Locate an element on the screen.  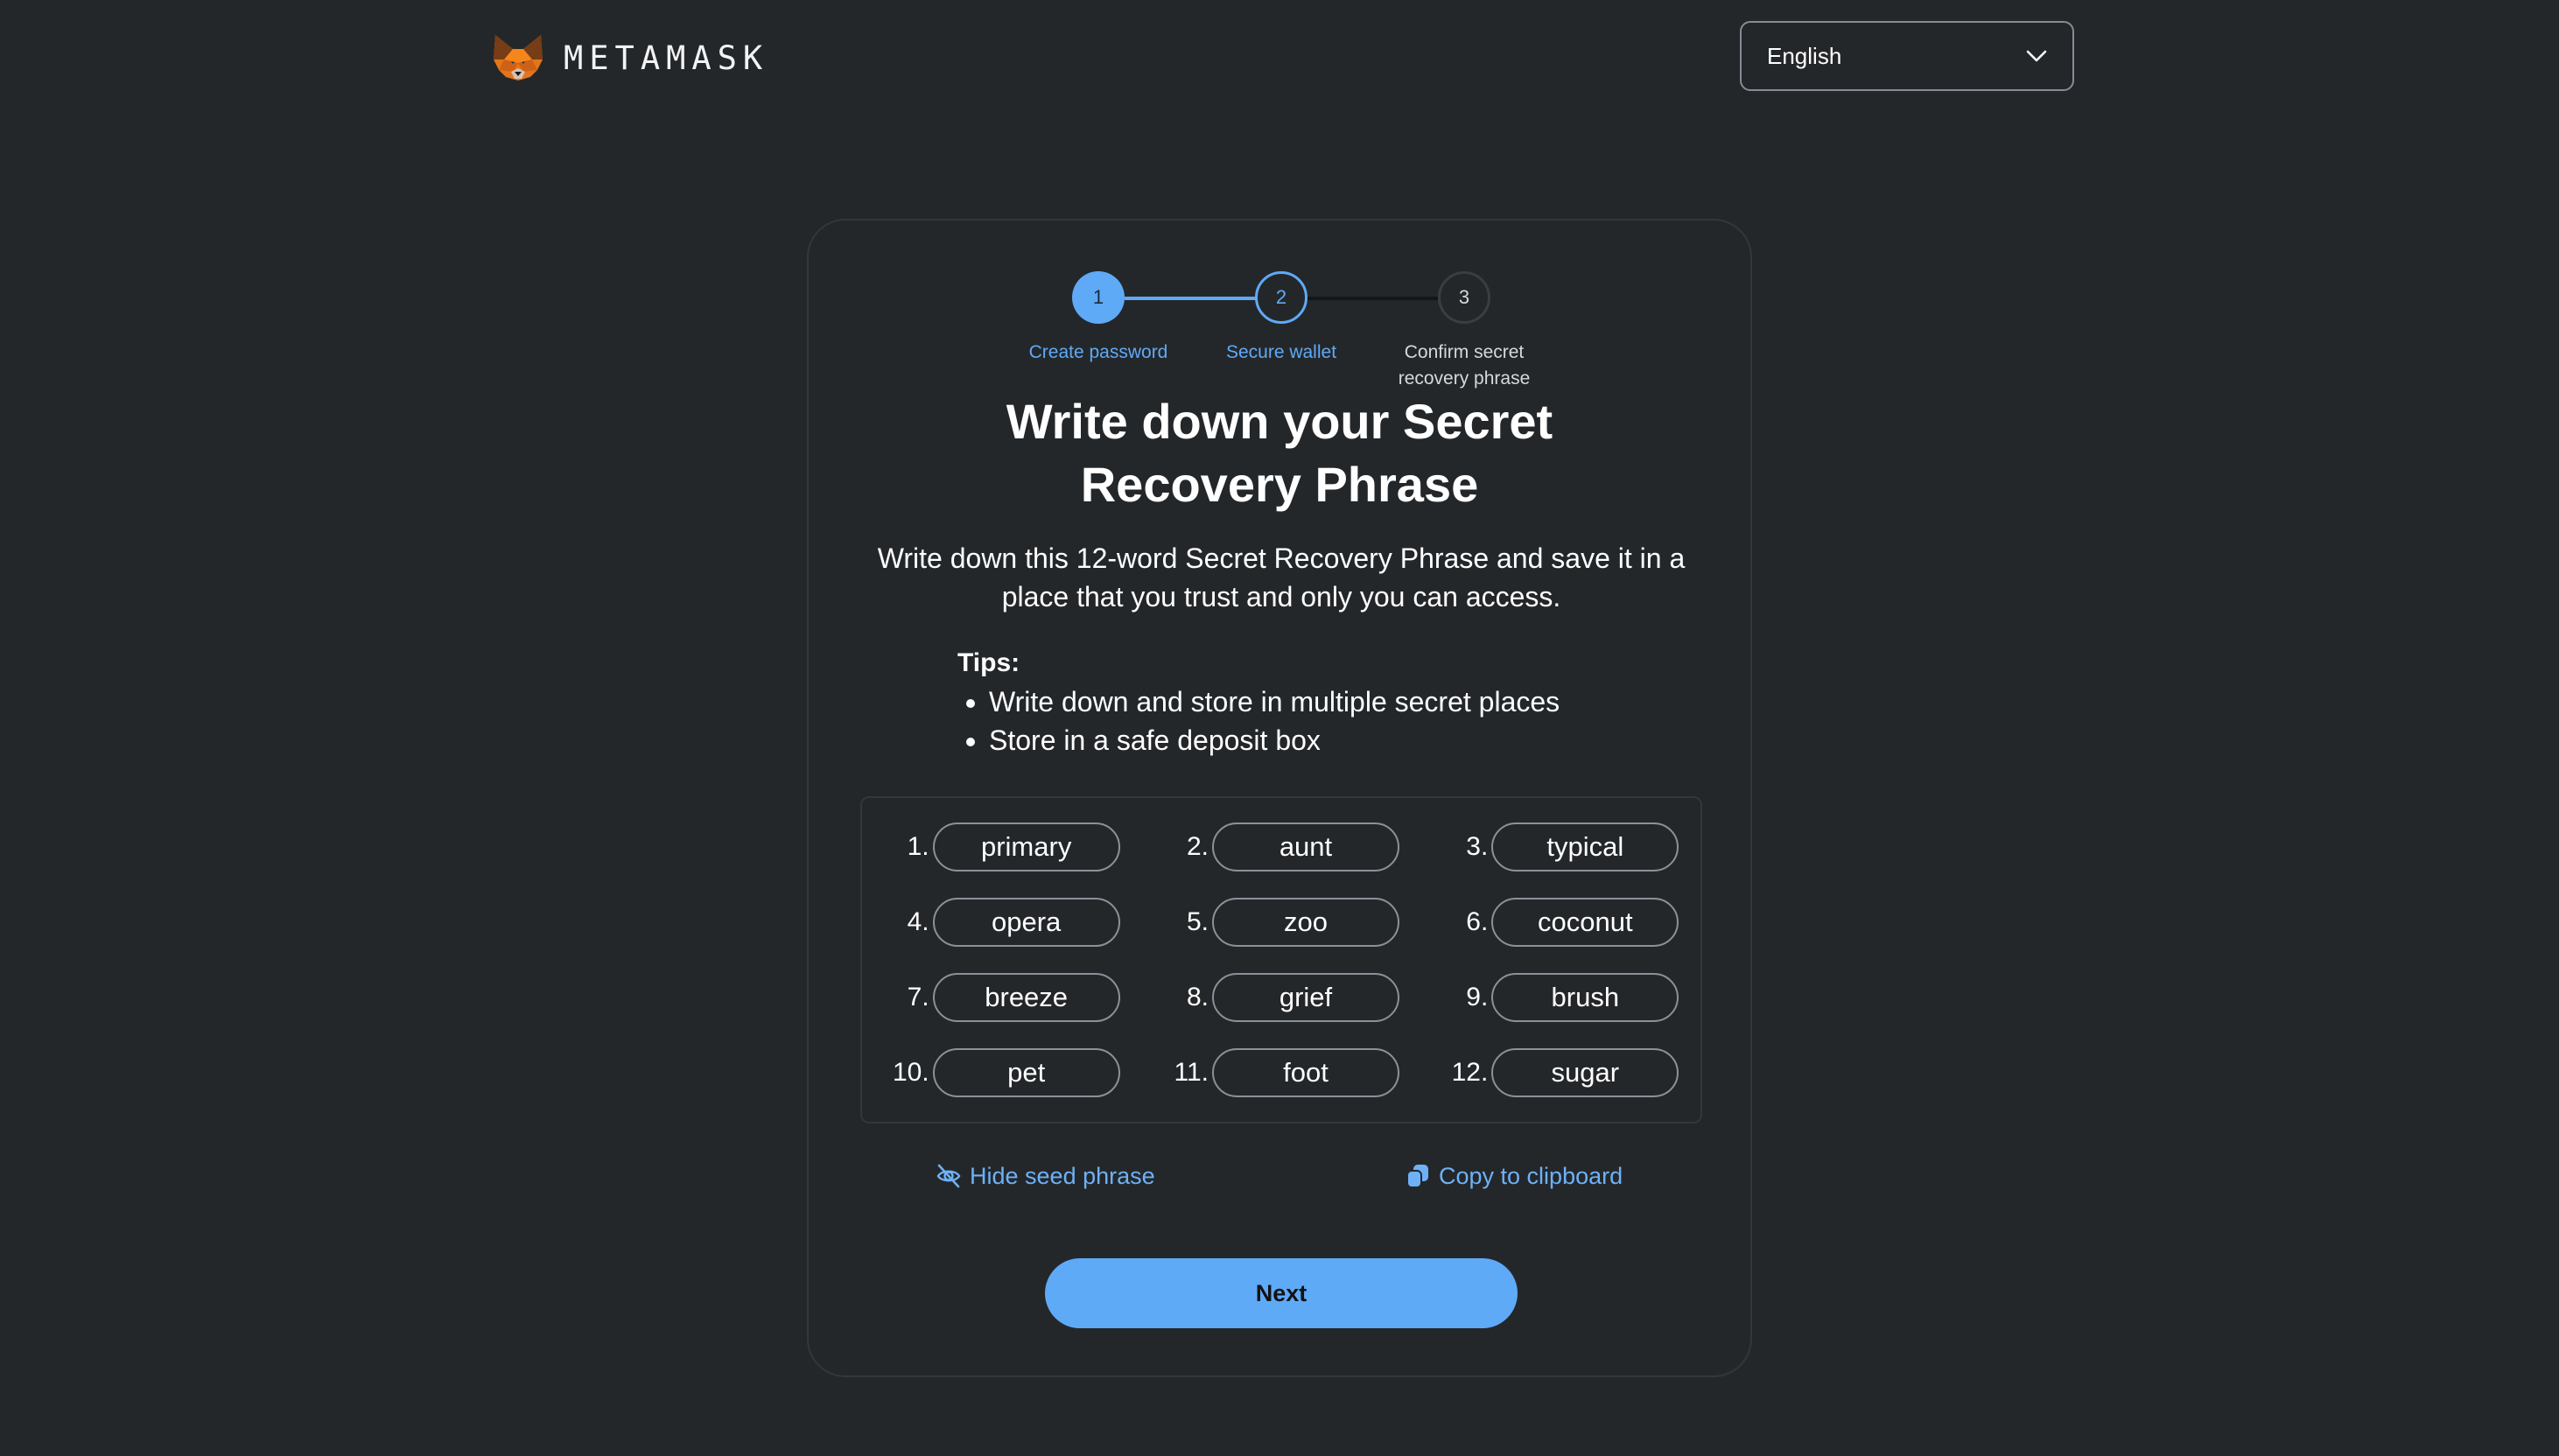
copy-to-clipboard-label: Copy to clipboard is located at coordinates (1531, 1175).